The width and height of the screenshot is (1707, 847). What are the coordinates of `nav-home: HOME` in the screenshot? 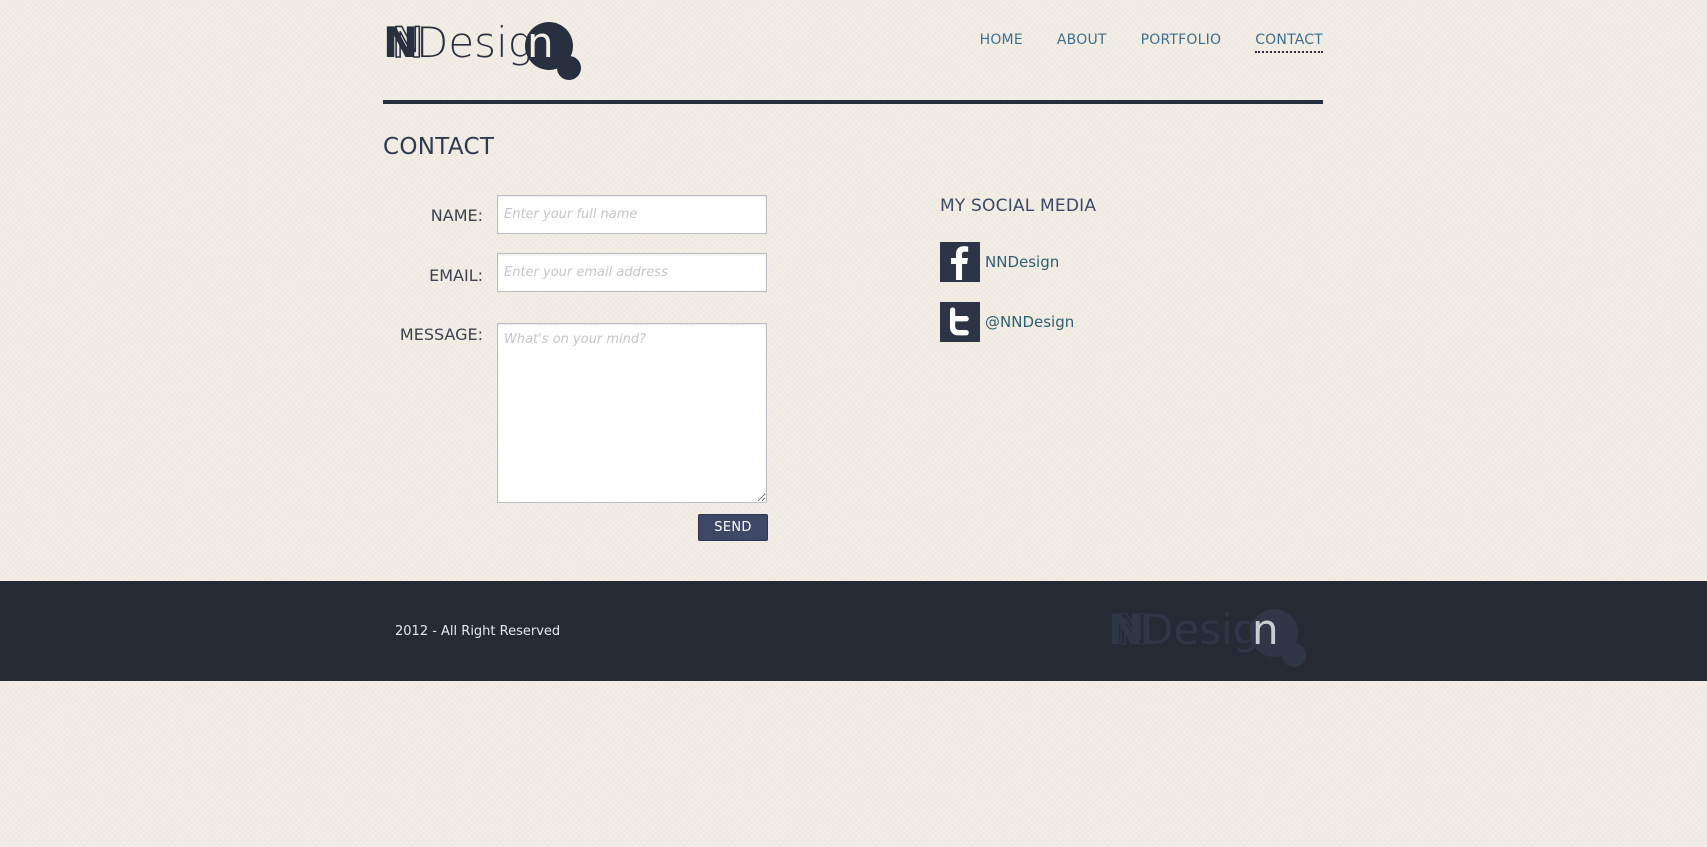 It's located at (1001, 42).